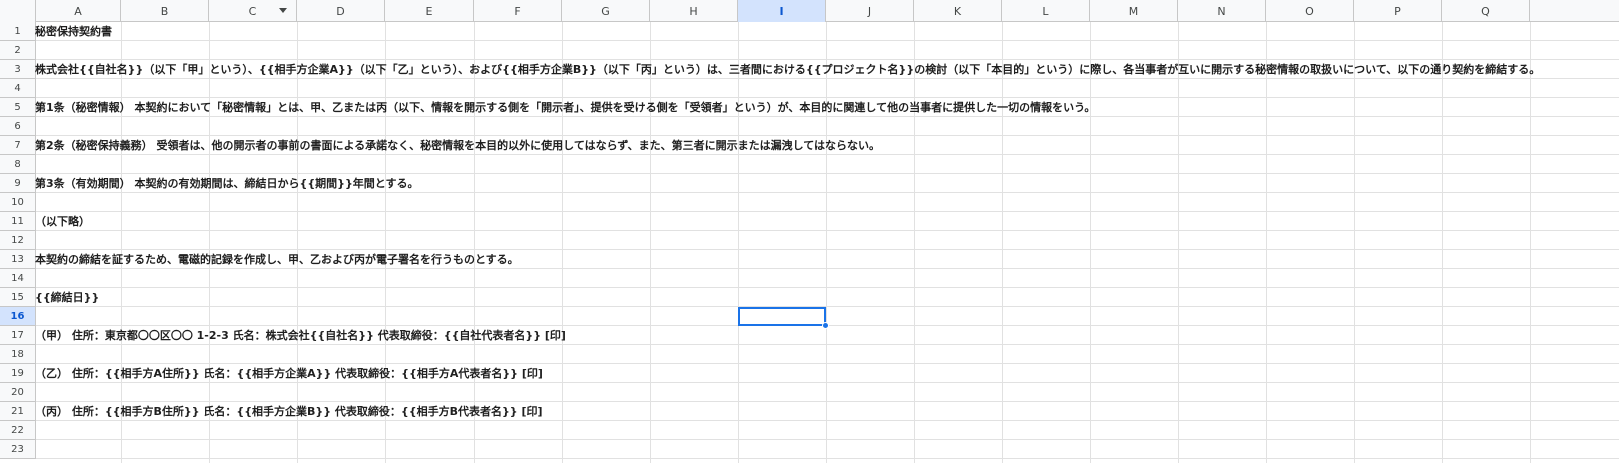 This screenshot has height=463, width=1619. What do you see at coordinates (809, 202) in the screenshot?
I see `sheet-row: 10` at bounding box center [809, 202].